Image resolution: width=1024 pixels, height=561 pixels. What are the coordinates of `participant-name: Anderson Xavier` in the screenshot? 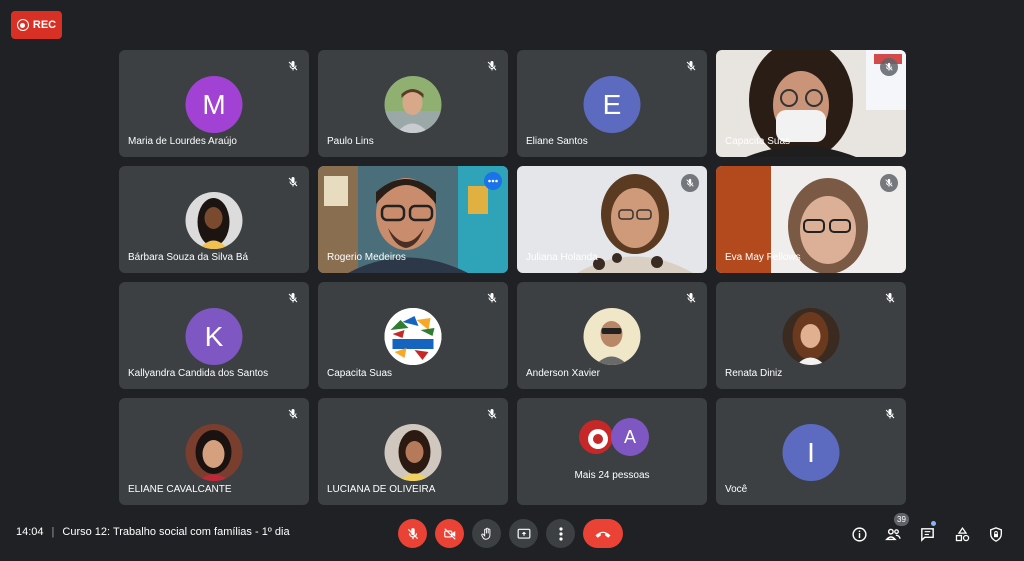 It's located at (563, 373).